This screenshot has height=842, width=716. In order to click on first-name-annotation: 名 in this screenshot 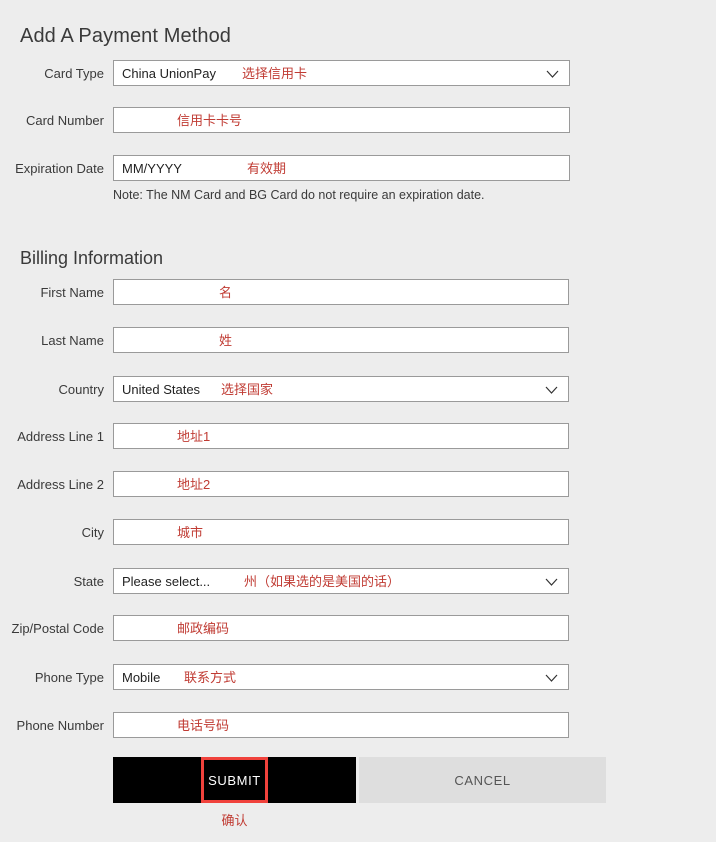, I will do `click(226, 292)`.